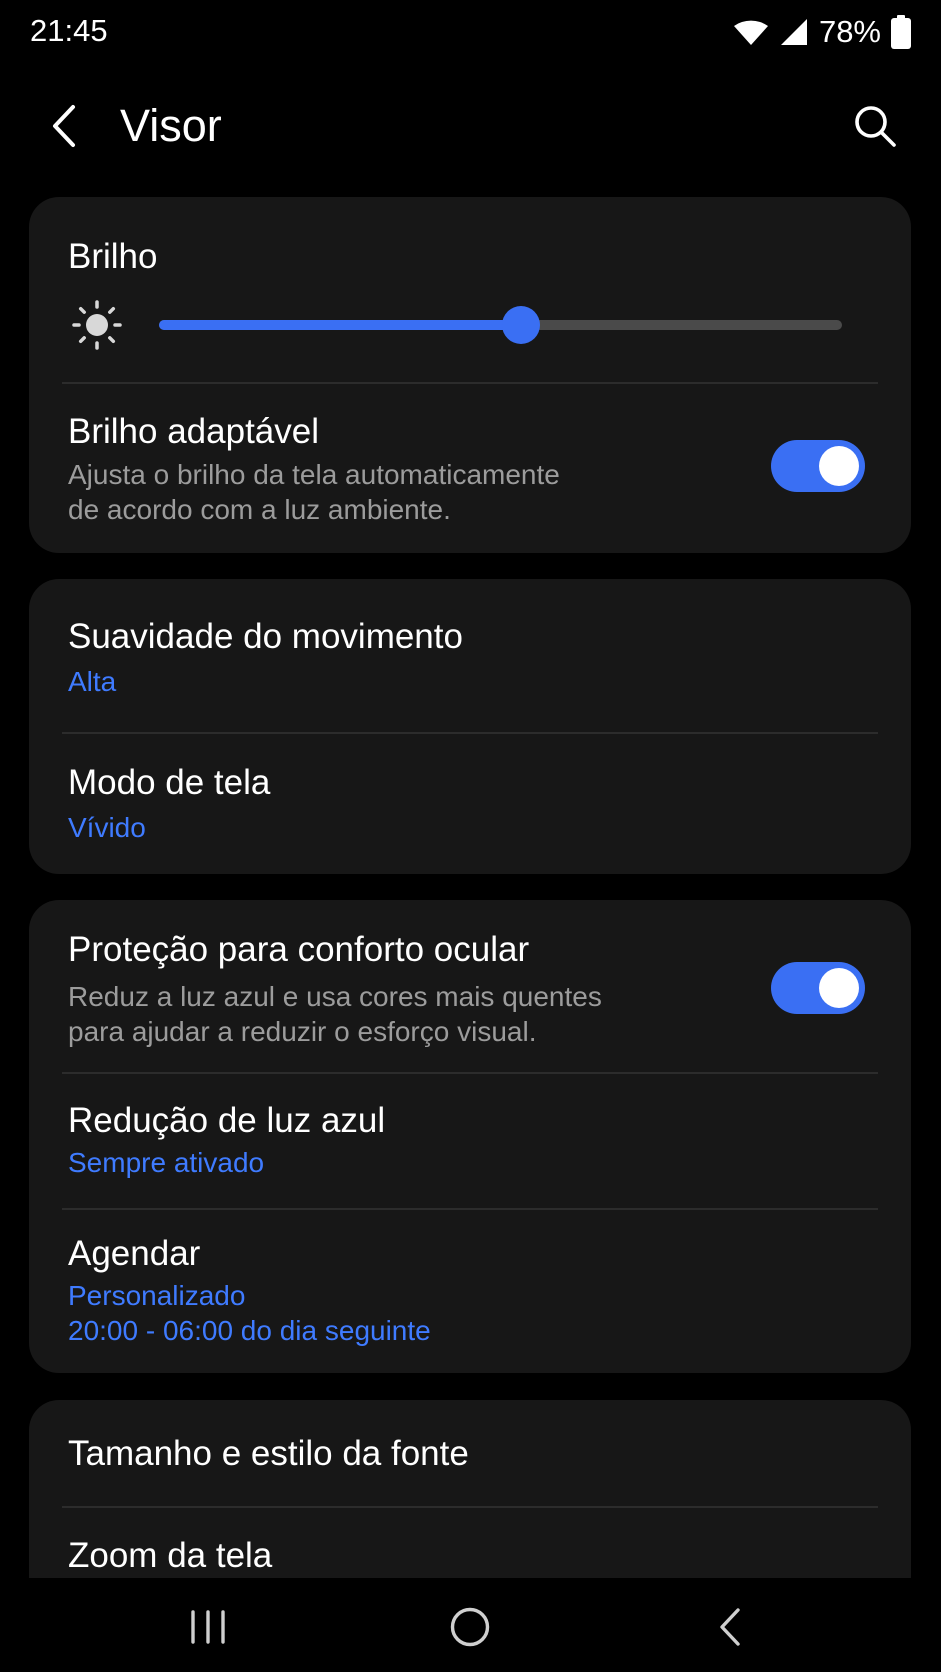  I want to click on schedule-value-line2: 20:00 - 06:00 do dia seguinte, so click(249, 1330).